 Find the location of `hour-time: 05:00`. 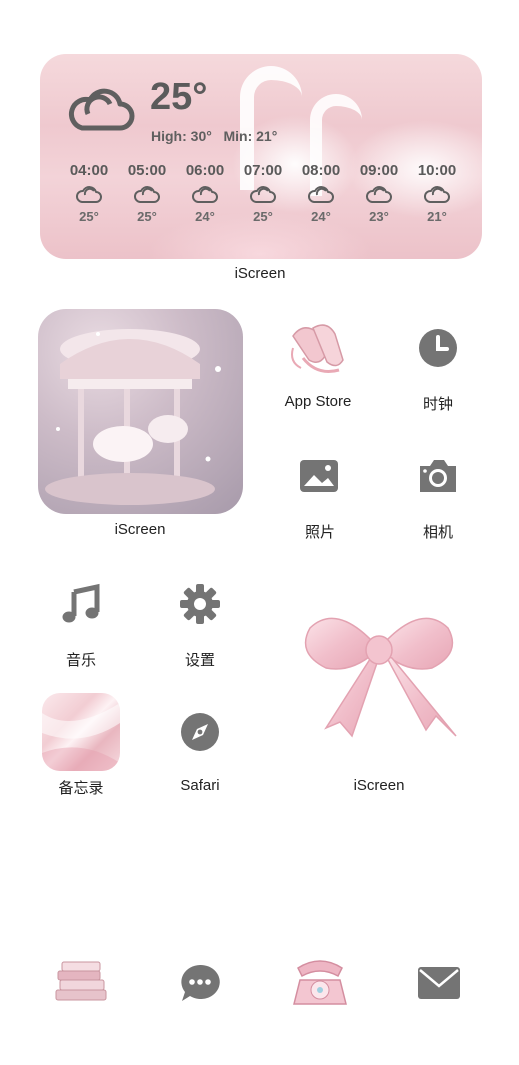

hour-time: 05:00 is located at coordinates (147, 170).